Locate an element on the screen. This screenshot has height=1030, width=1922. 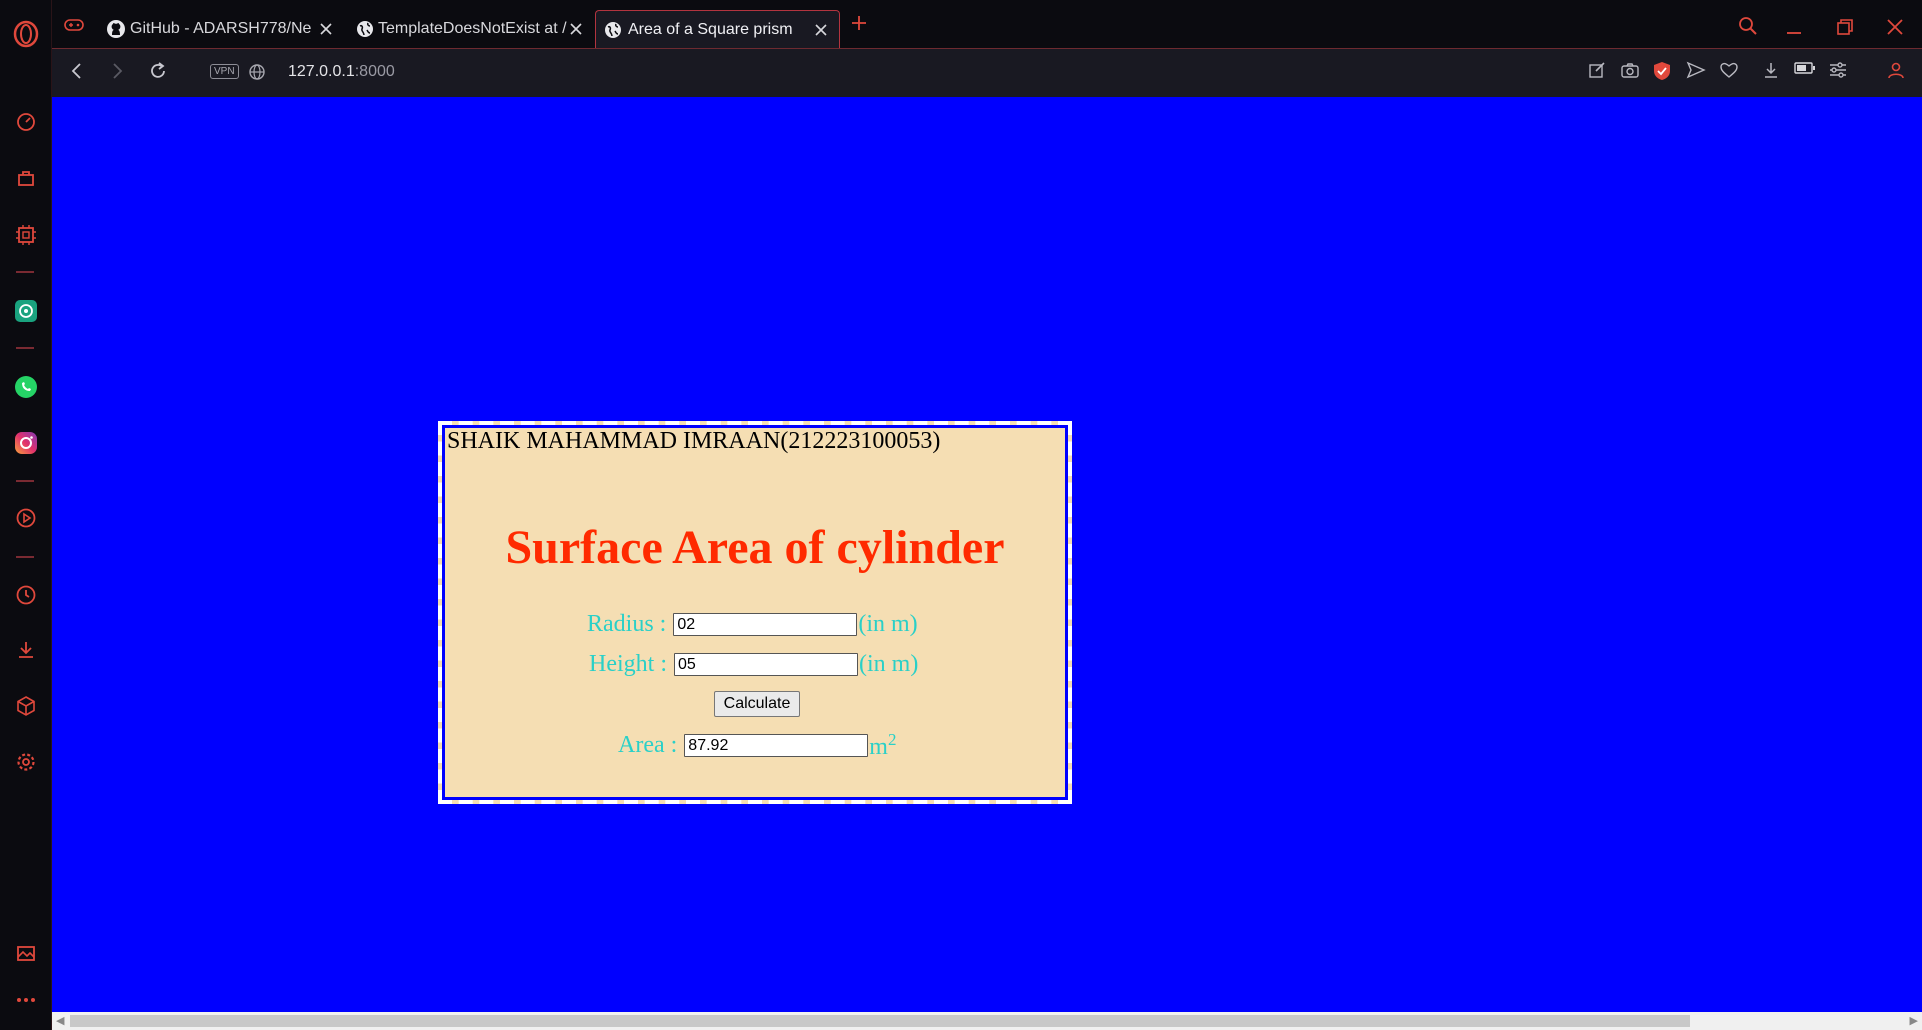
bag-icon is located at coordinates (26, 178).